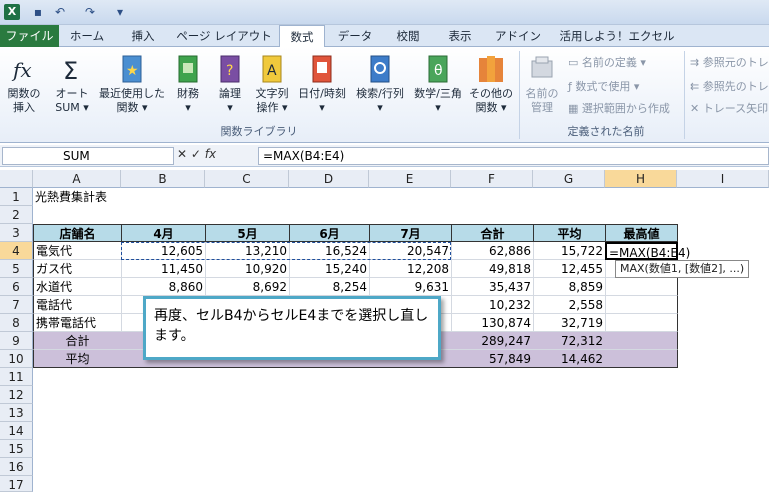 This screenshot has width=769, height=494. What do you see at coordinates (492, 305) in the screenshot?
I see `table-cell: 10,232` at bounding box center [492, 305].